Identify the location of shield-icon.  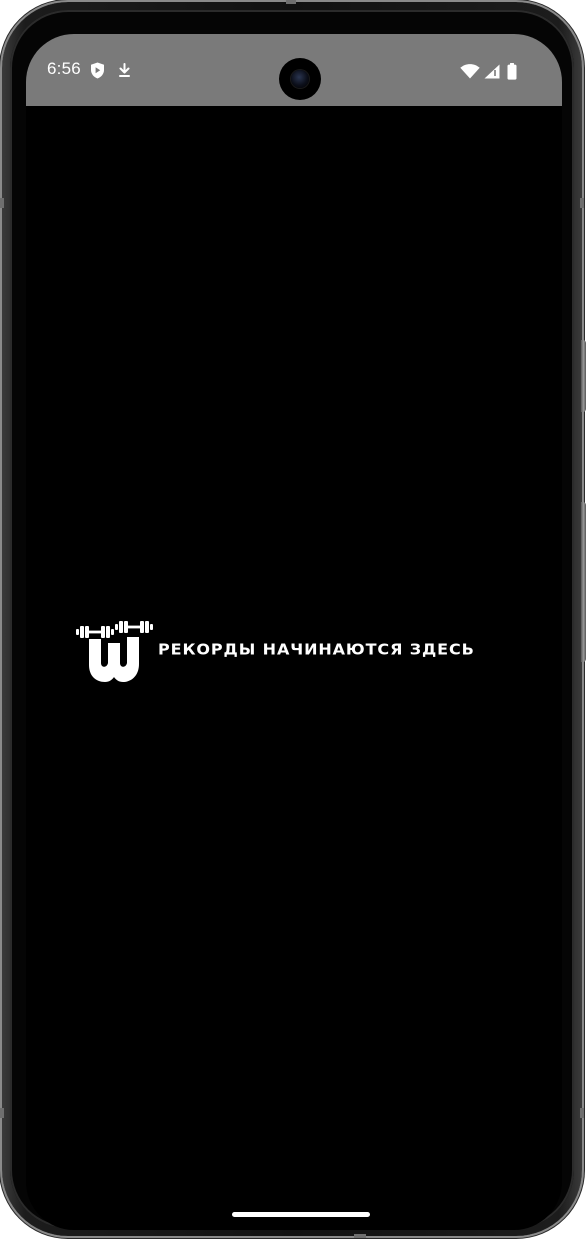
(97, 70).